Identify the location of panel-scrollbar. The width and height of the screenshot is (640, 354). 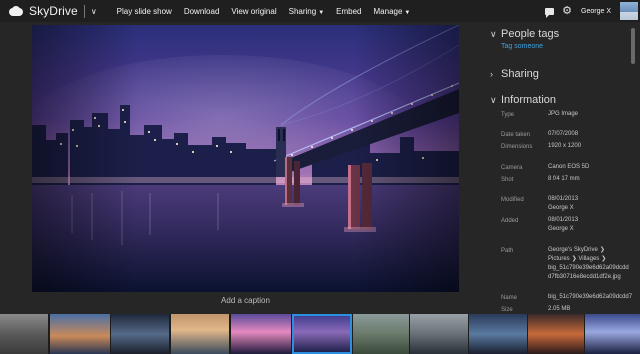
(633, 158).